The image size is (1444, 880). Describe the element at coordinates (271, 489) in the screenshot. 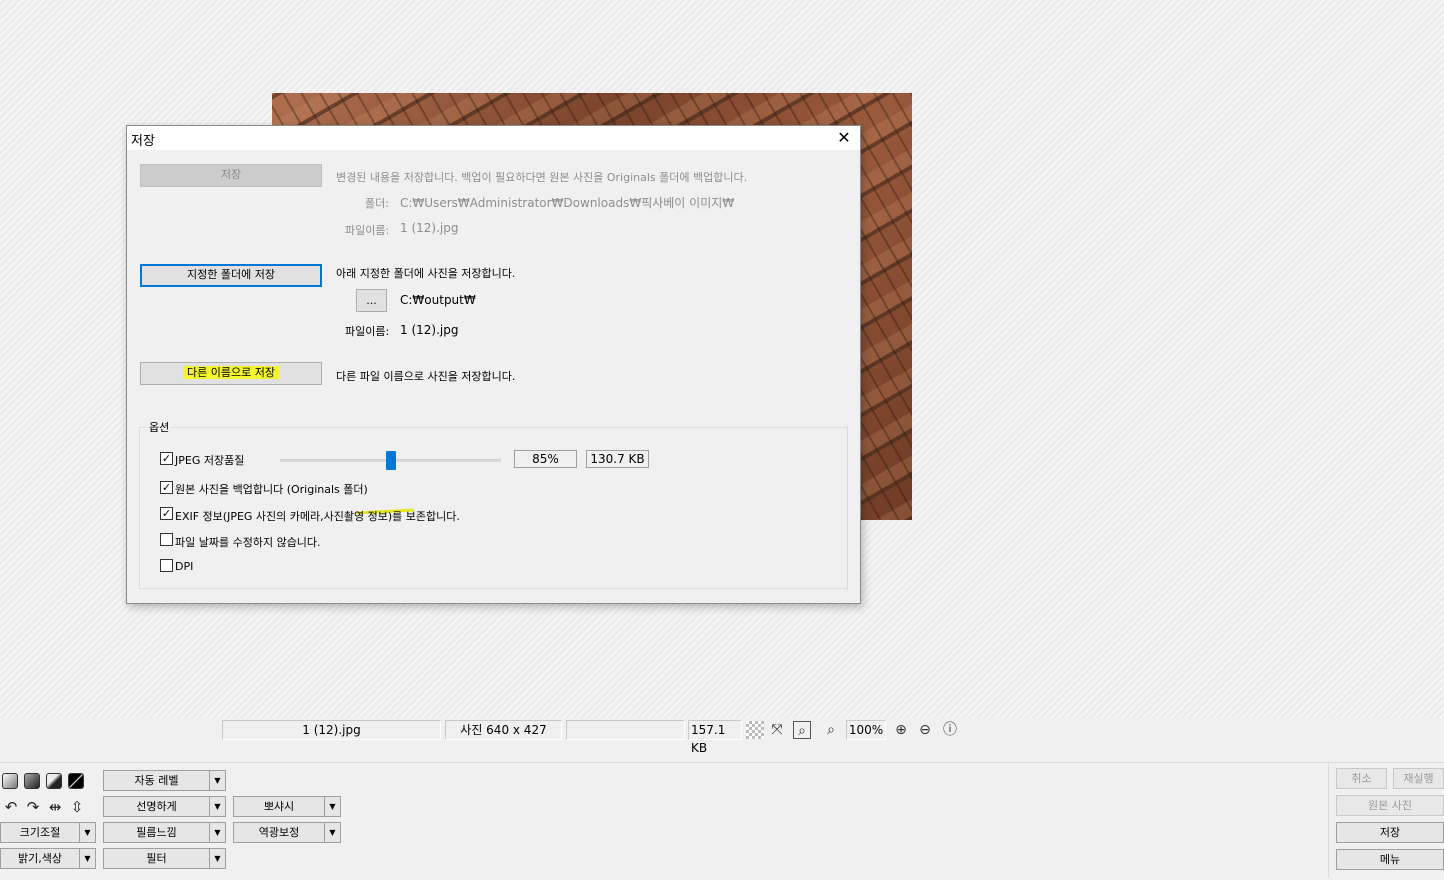

I see `backup-original-label: 원본 사진을 백업합니다 (Originals 폴더)` at that location.